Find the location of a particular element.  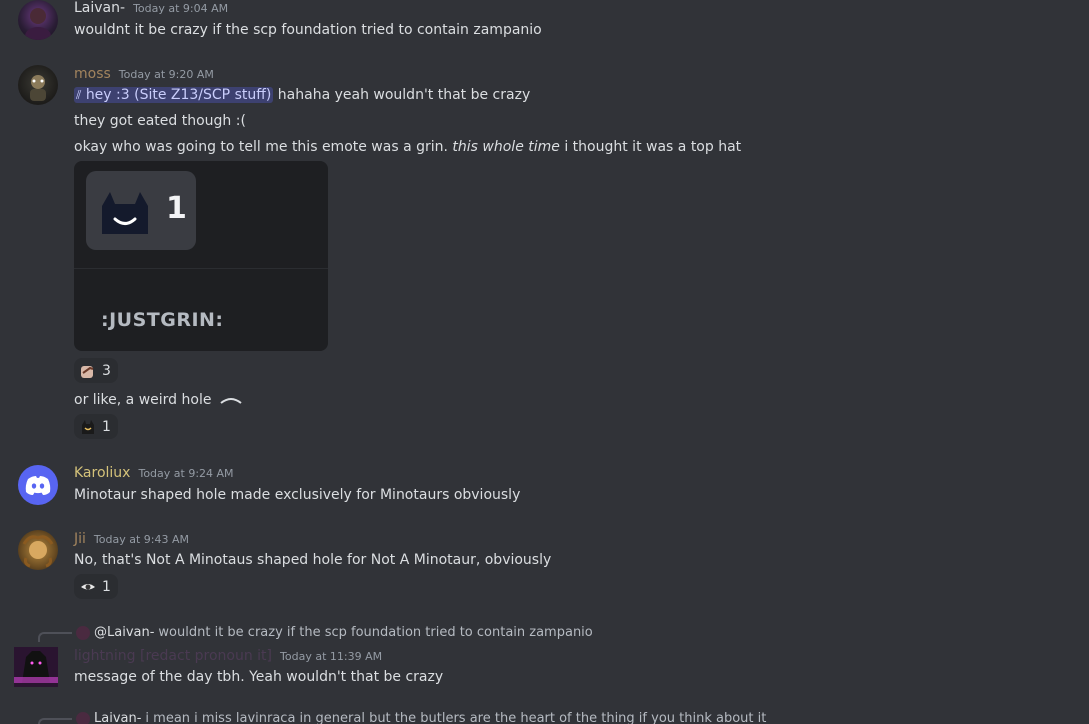

emote-name: :JUSTGRIN: is located at coordinates (162, 320).